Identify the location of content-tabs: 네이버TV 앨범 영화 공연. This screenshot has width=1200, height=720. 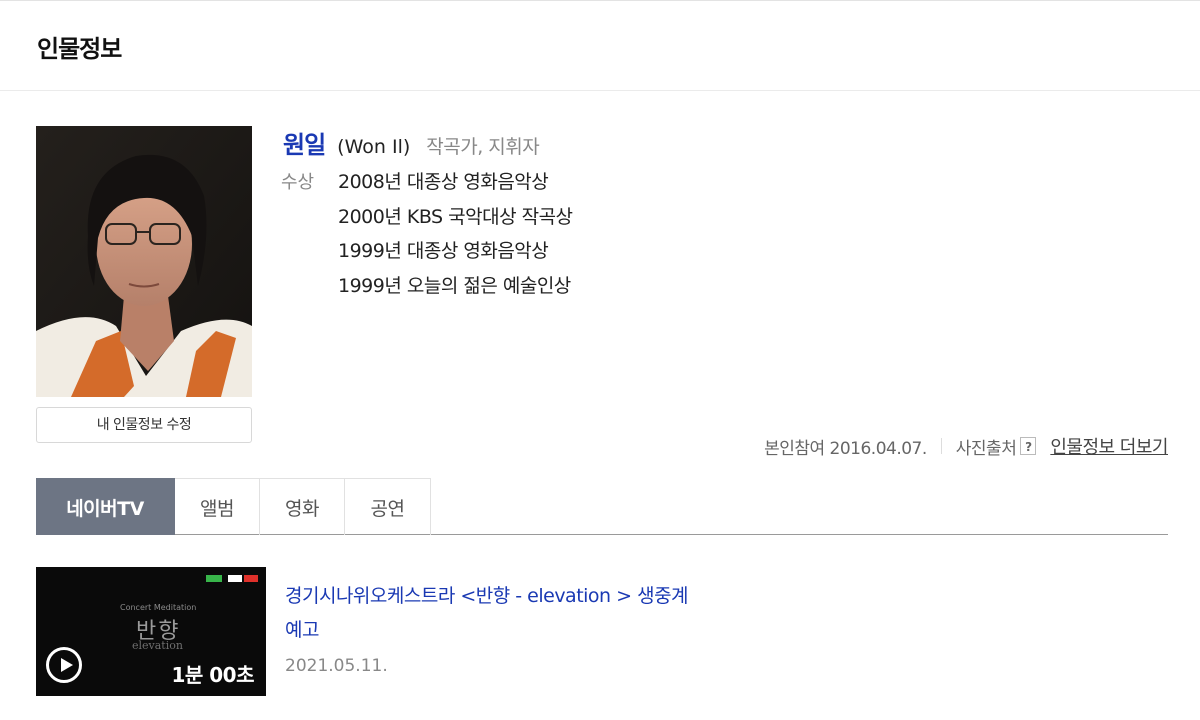
(602, 506).